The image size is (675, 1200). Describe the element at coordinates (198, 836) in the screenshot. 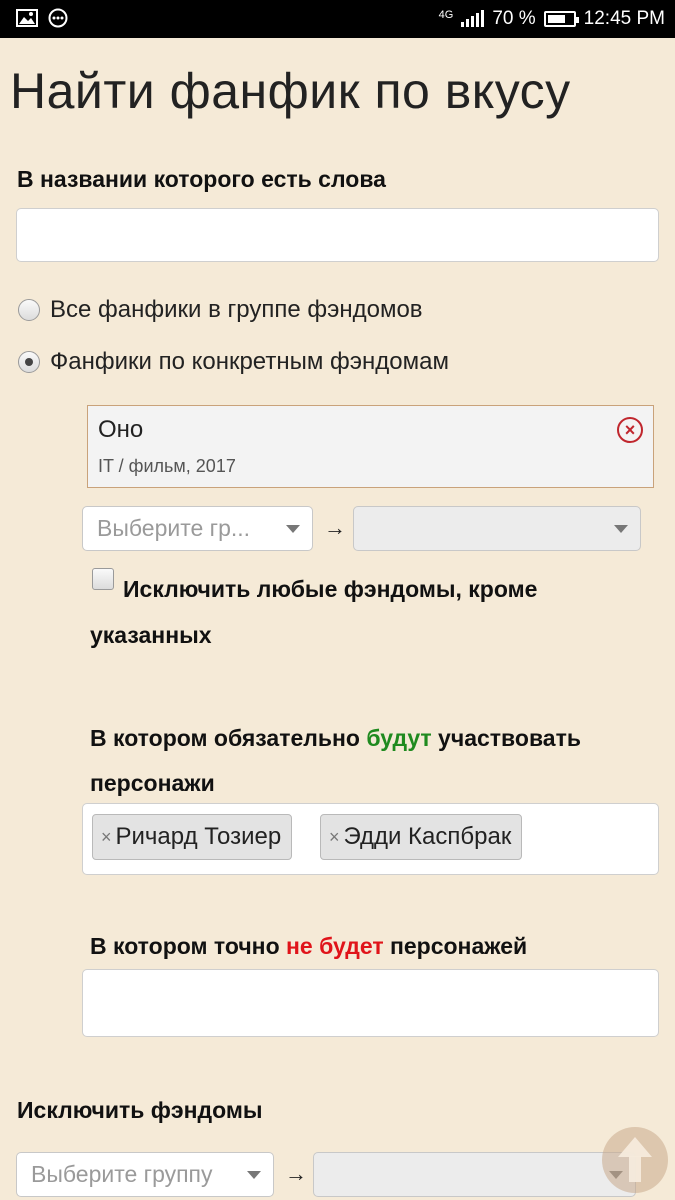

I see `character-tag-label: Ричард Тозиер` at that location.